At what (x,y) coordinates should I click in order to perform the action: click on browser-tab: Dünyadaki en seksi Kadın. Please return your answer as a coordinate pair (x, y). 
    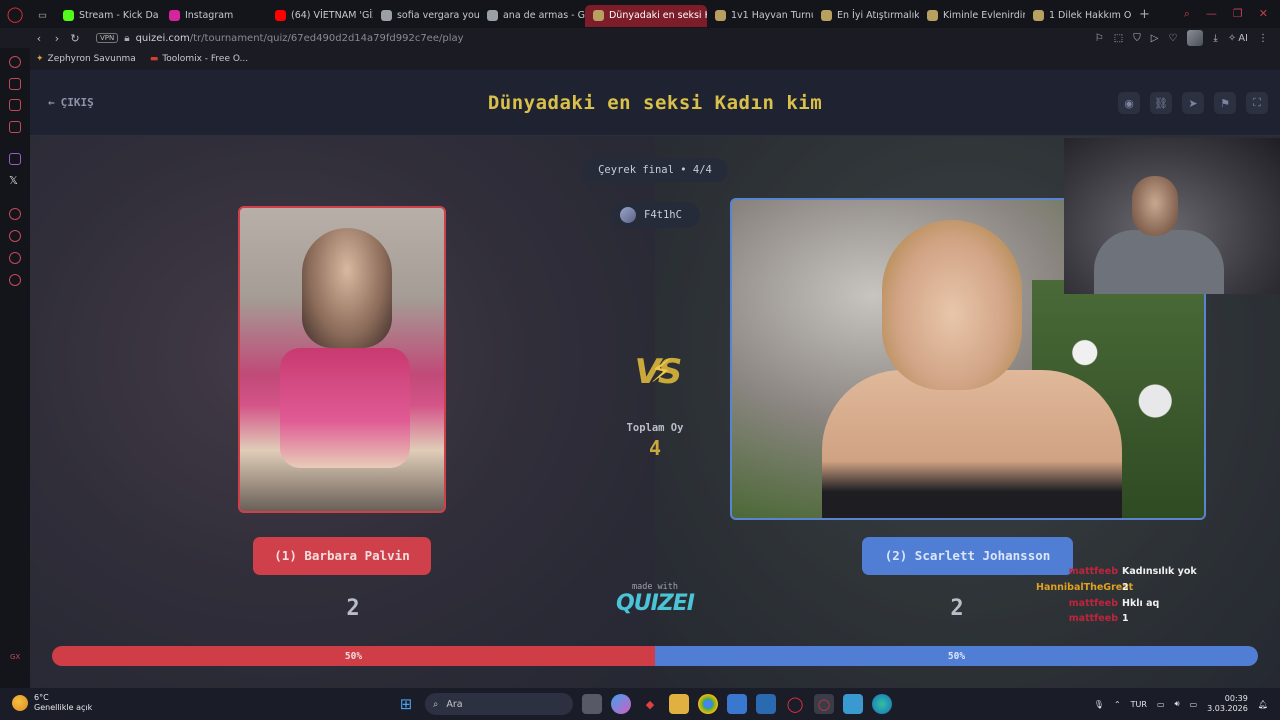
    Looking at the image, I should click on (645, 15).